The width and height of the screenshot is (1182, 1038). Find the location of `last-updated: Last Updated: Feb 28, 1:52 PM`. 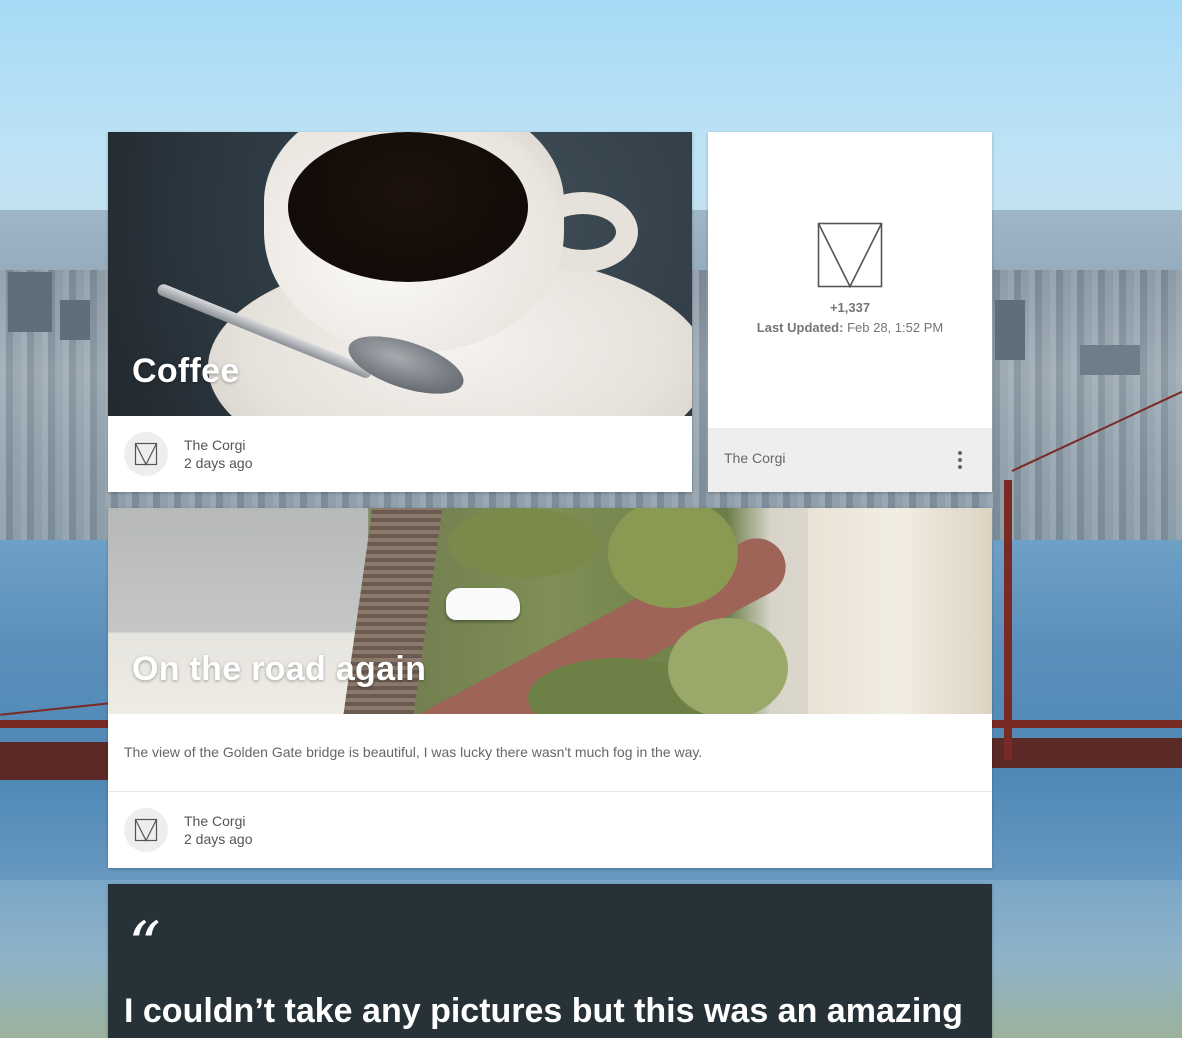

last-updated: Last Updated: Feb 28, 1:52 PM is located at coordinates (850, 327).